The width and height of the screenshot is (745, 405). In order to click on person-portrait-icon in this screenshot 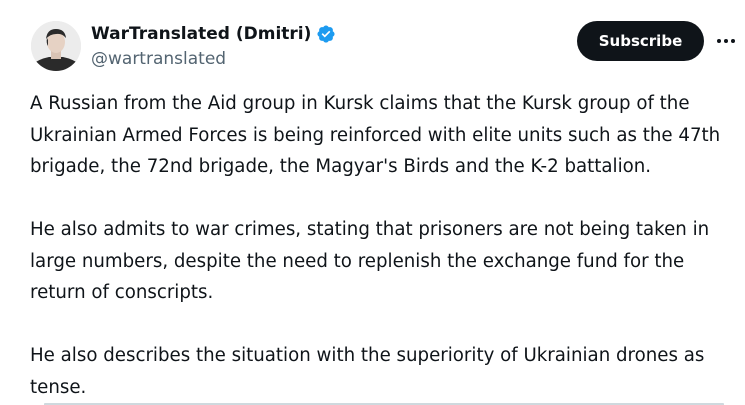, I will do `click(56, 46)`.